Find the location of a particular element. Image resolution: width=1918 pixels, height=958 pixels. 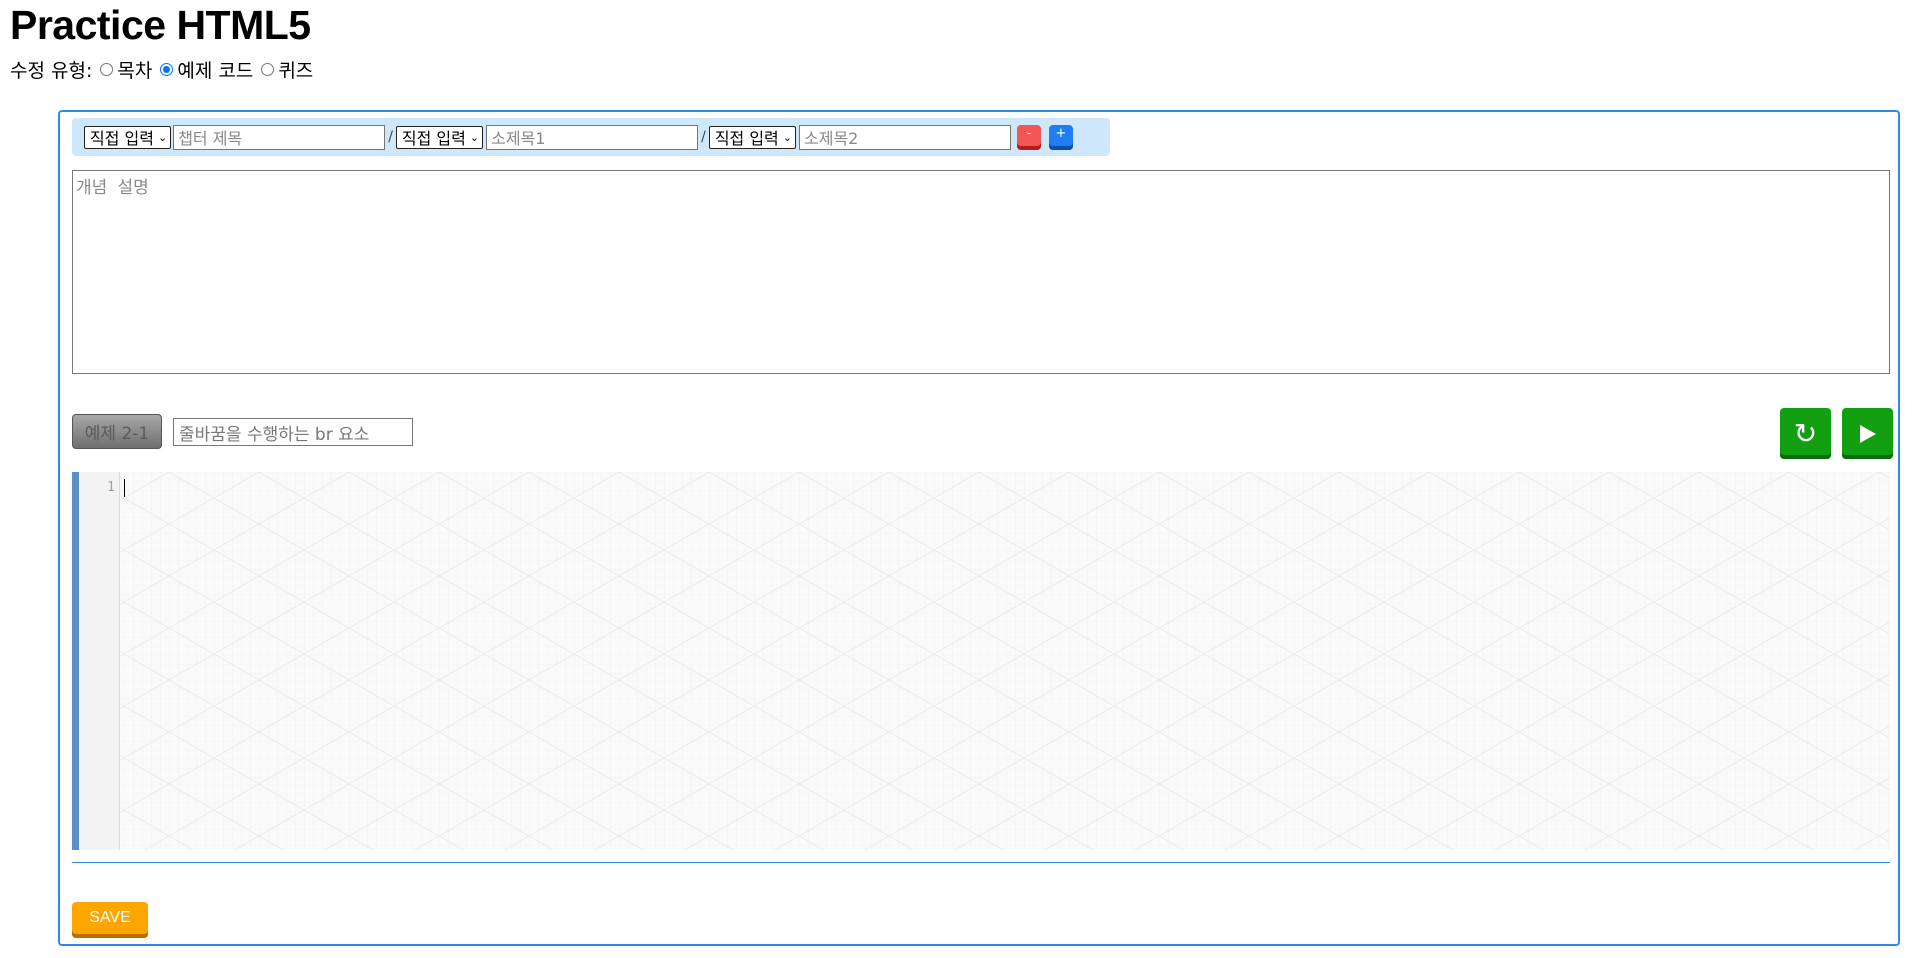

page-title: Practice HTML5 is located at coordinates (160, 25).